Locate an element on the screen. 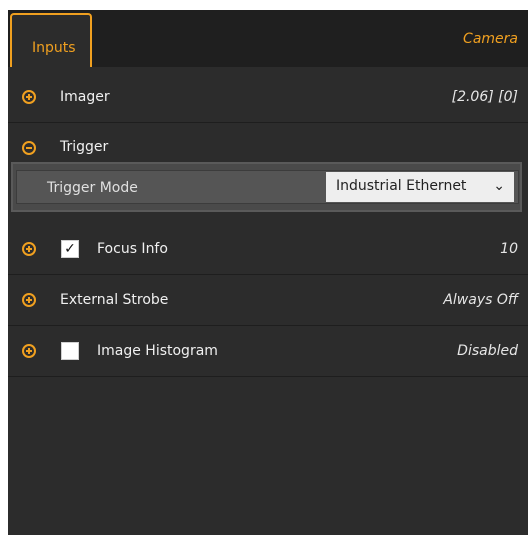 This screenshot has height=535, width=528. external-strobe-value: Always Off is located at coordinates (480, 300).